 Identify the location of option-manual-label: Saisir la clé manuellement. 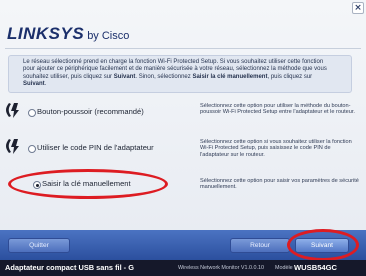
(86, 184).